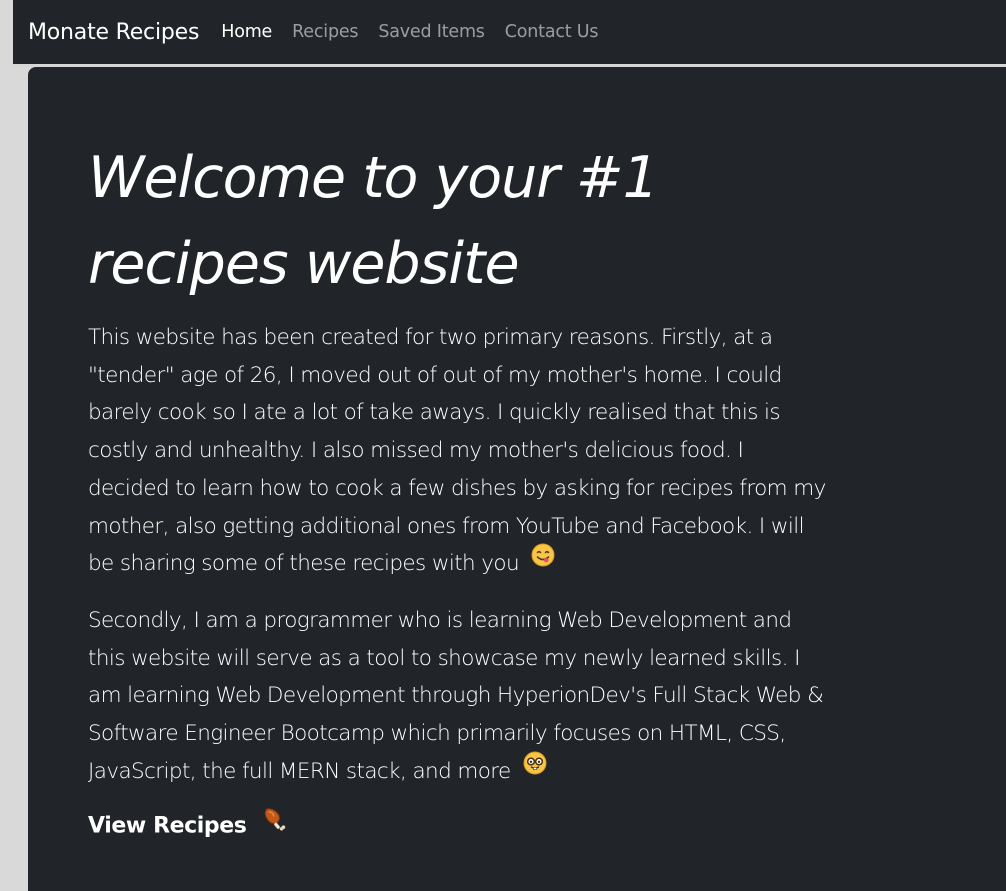 This screenshot has width=1006, height=891. I want to click on hero-title: Welcome to your #1 recipes website, so click(373, 221).